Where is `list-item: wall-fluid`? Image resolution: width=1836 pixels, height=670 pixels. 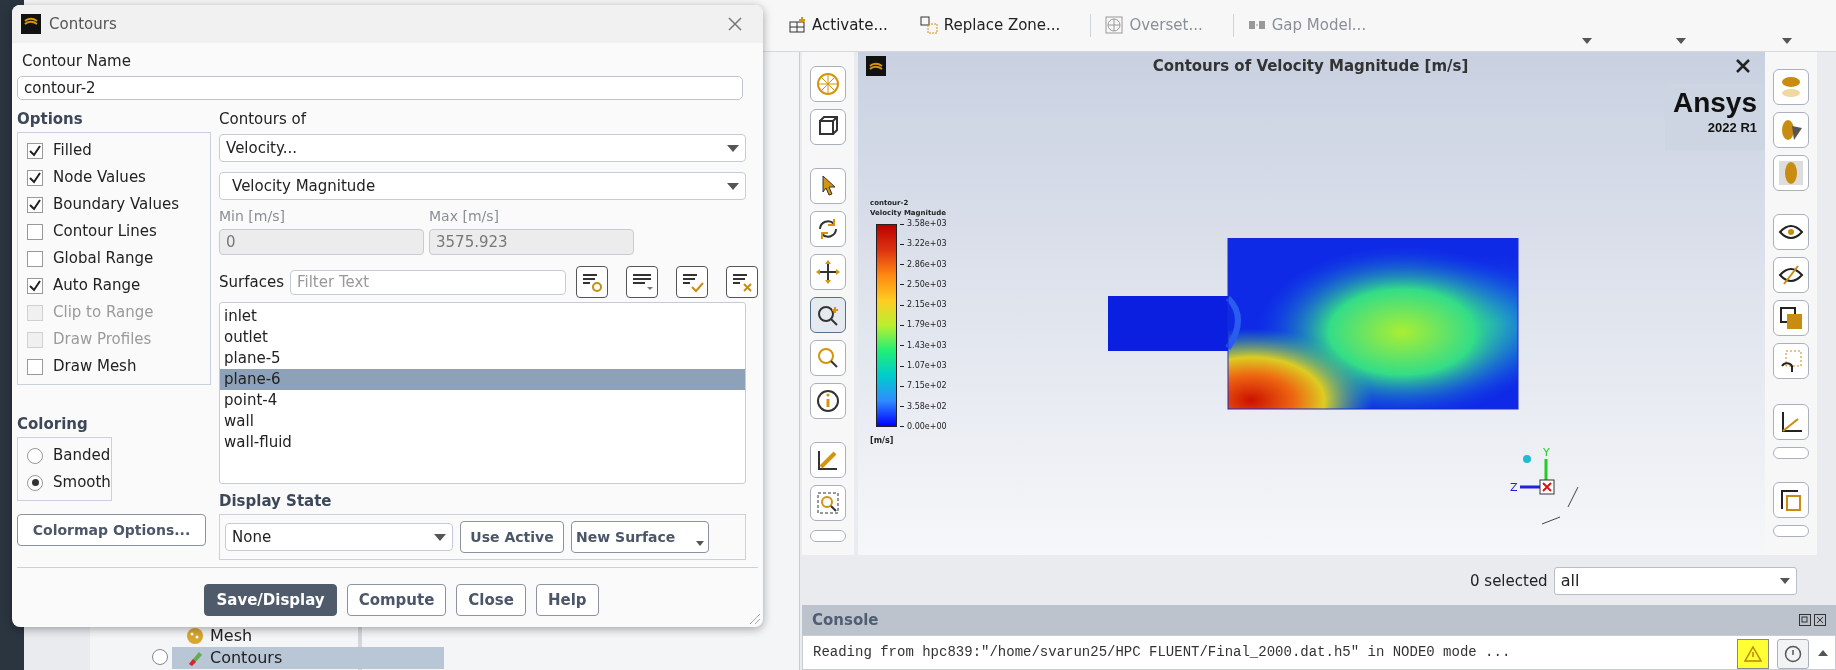
list-item: wall-fluid is located at coordinates (483, 442).